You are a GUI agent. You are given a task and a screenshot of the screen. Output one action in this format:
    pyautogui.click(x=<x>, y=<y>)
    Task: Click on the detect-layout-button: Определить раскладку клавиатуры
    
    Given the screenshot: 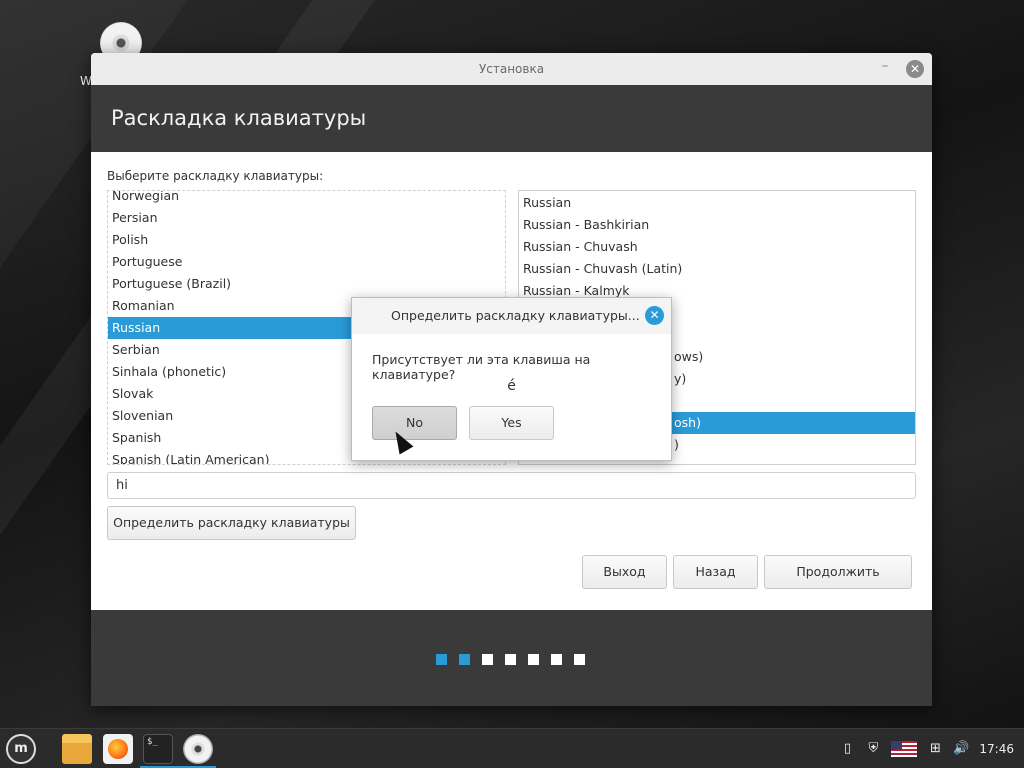 What is the action you would take?
    pyautogui.click(x=231, y=523)
    